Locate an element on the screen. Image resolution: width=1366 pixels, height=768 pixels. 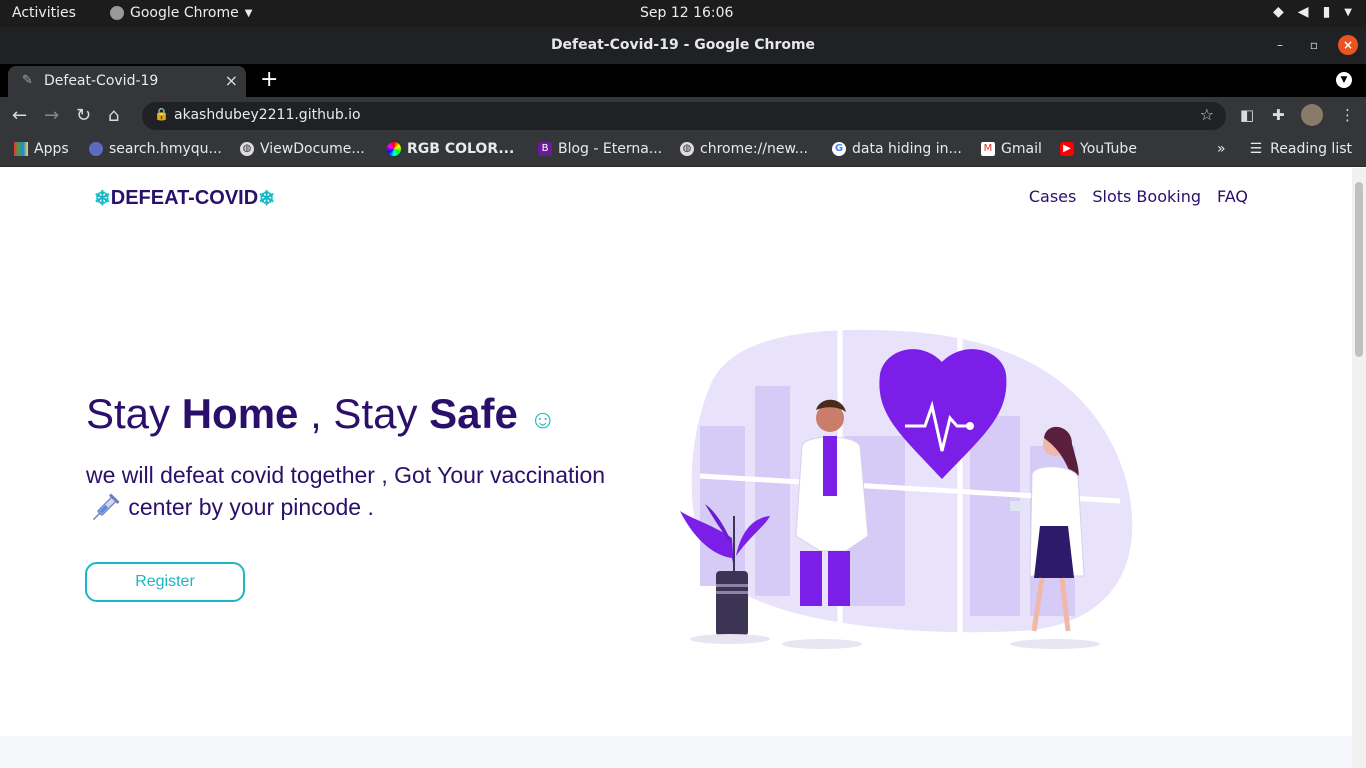
bookmark-label: YouTube is located at coordinates (1108, 149).